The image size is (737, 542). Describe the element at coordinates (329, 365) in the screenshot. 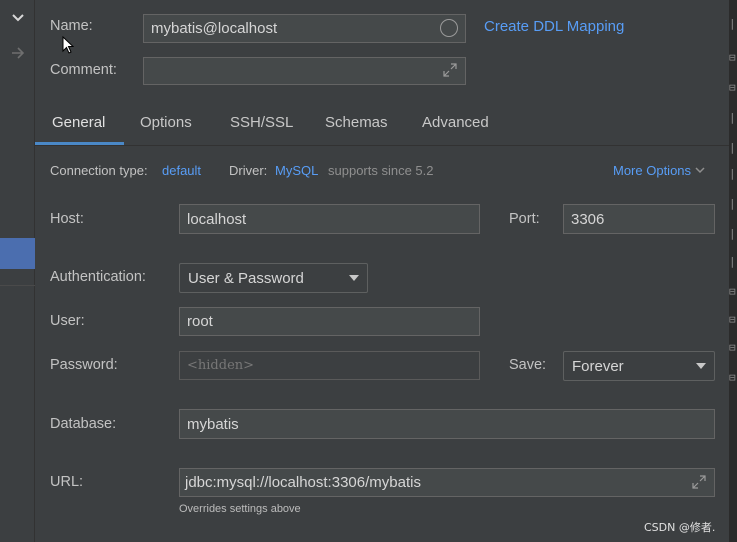

I see `password-field: <hidden>` at that location.